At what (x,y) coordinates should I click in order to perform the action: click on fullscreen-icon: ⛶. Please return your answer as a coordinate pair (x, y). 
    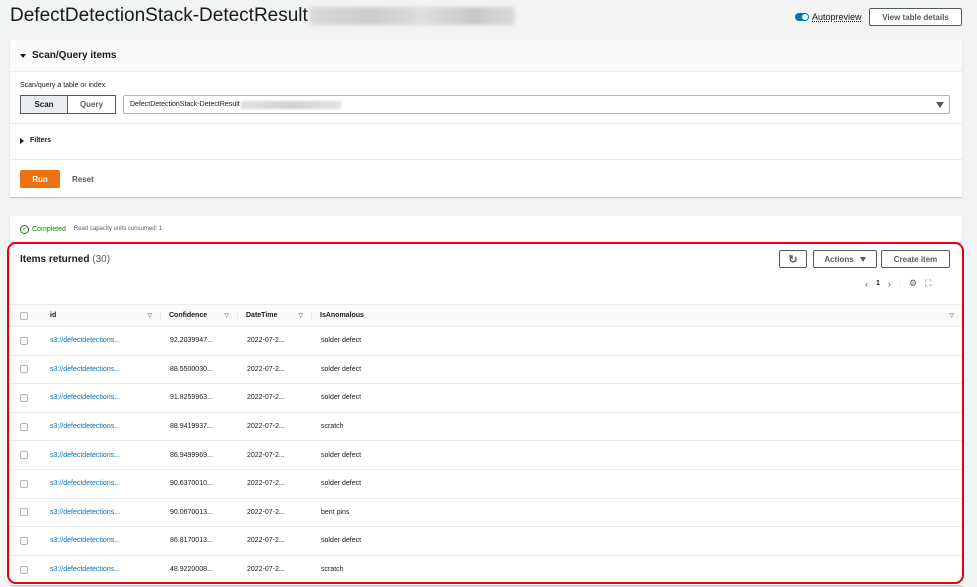
    Looking at the image, I should click on (928, 283).